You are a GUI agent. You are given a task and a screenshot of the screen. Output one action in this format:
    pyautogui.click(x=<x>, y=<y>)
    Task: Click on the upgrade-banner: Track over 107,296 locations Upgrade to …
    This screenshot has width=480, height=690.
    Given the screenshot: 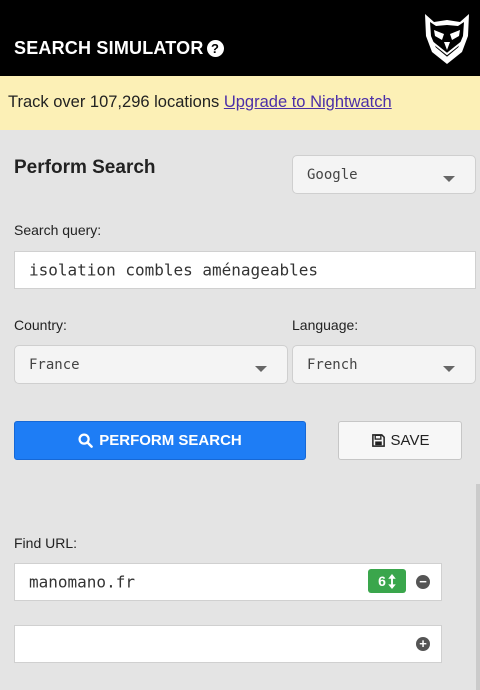 What is the action you would take?
    pyautogui.click(x=240, y=103)
    